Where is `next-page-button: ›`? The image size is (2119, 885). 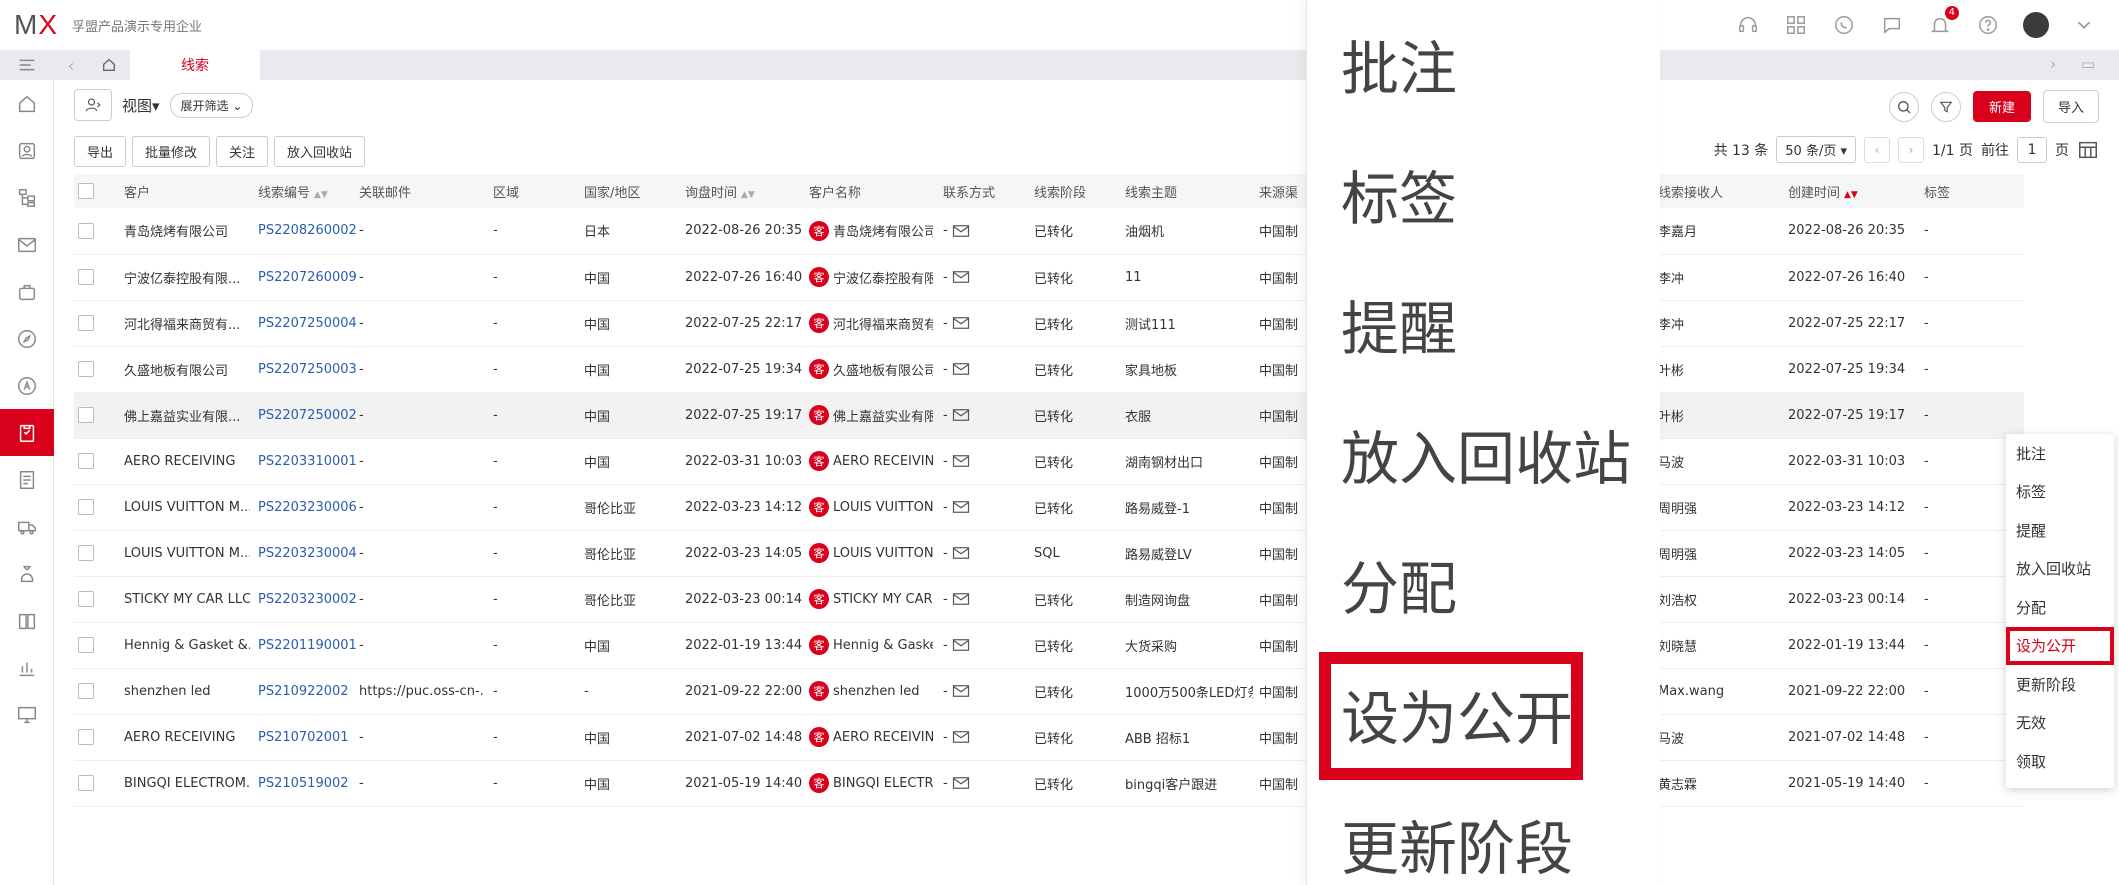 next-page-button: › is located at coordinates (1911, 149).